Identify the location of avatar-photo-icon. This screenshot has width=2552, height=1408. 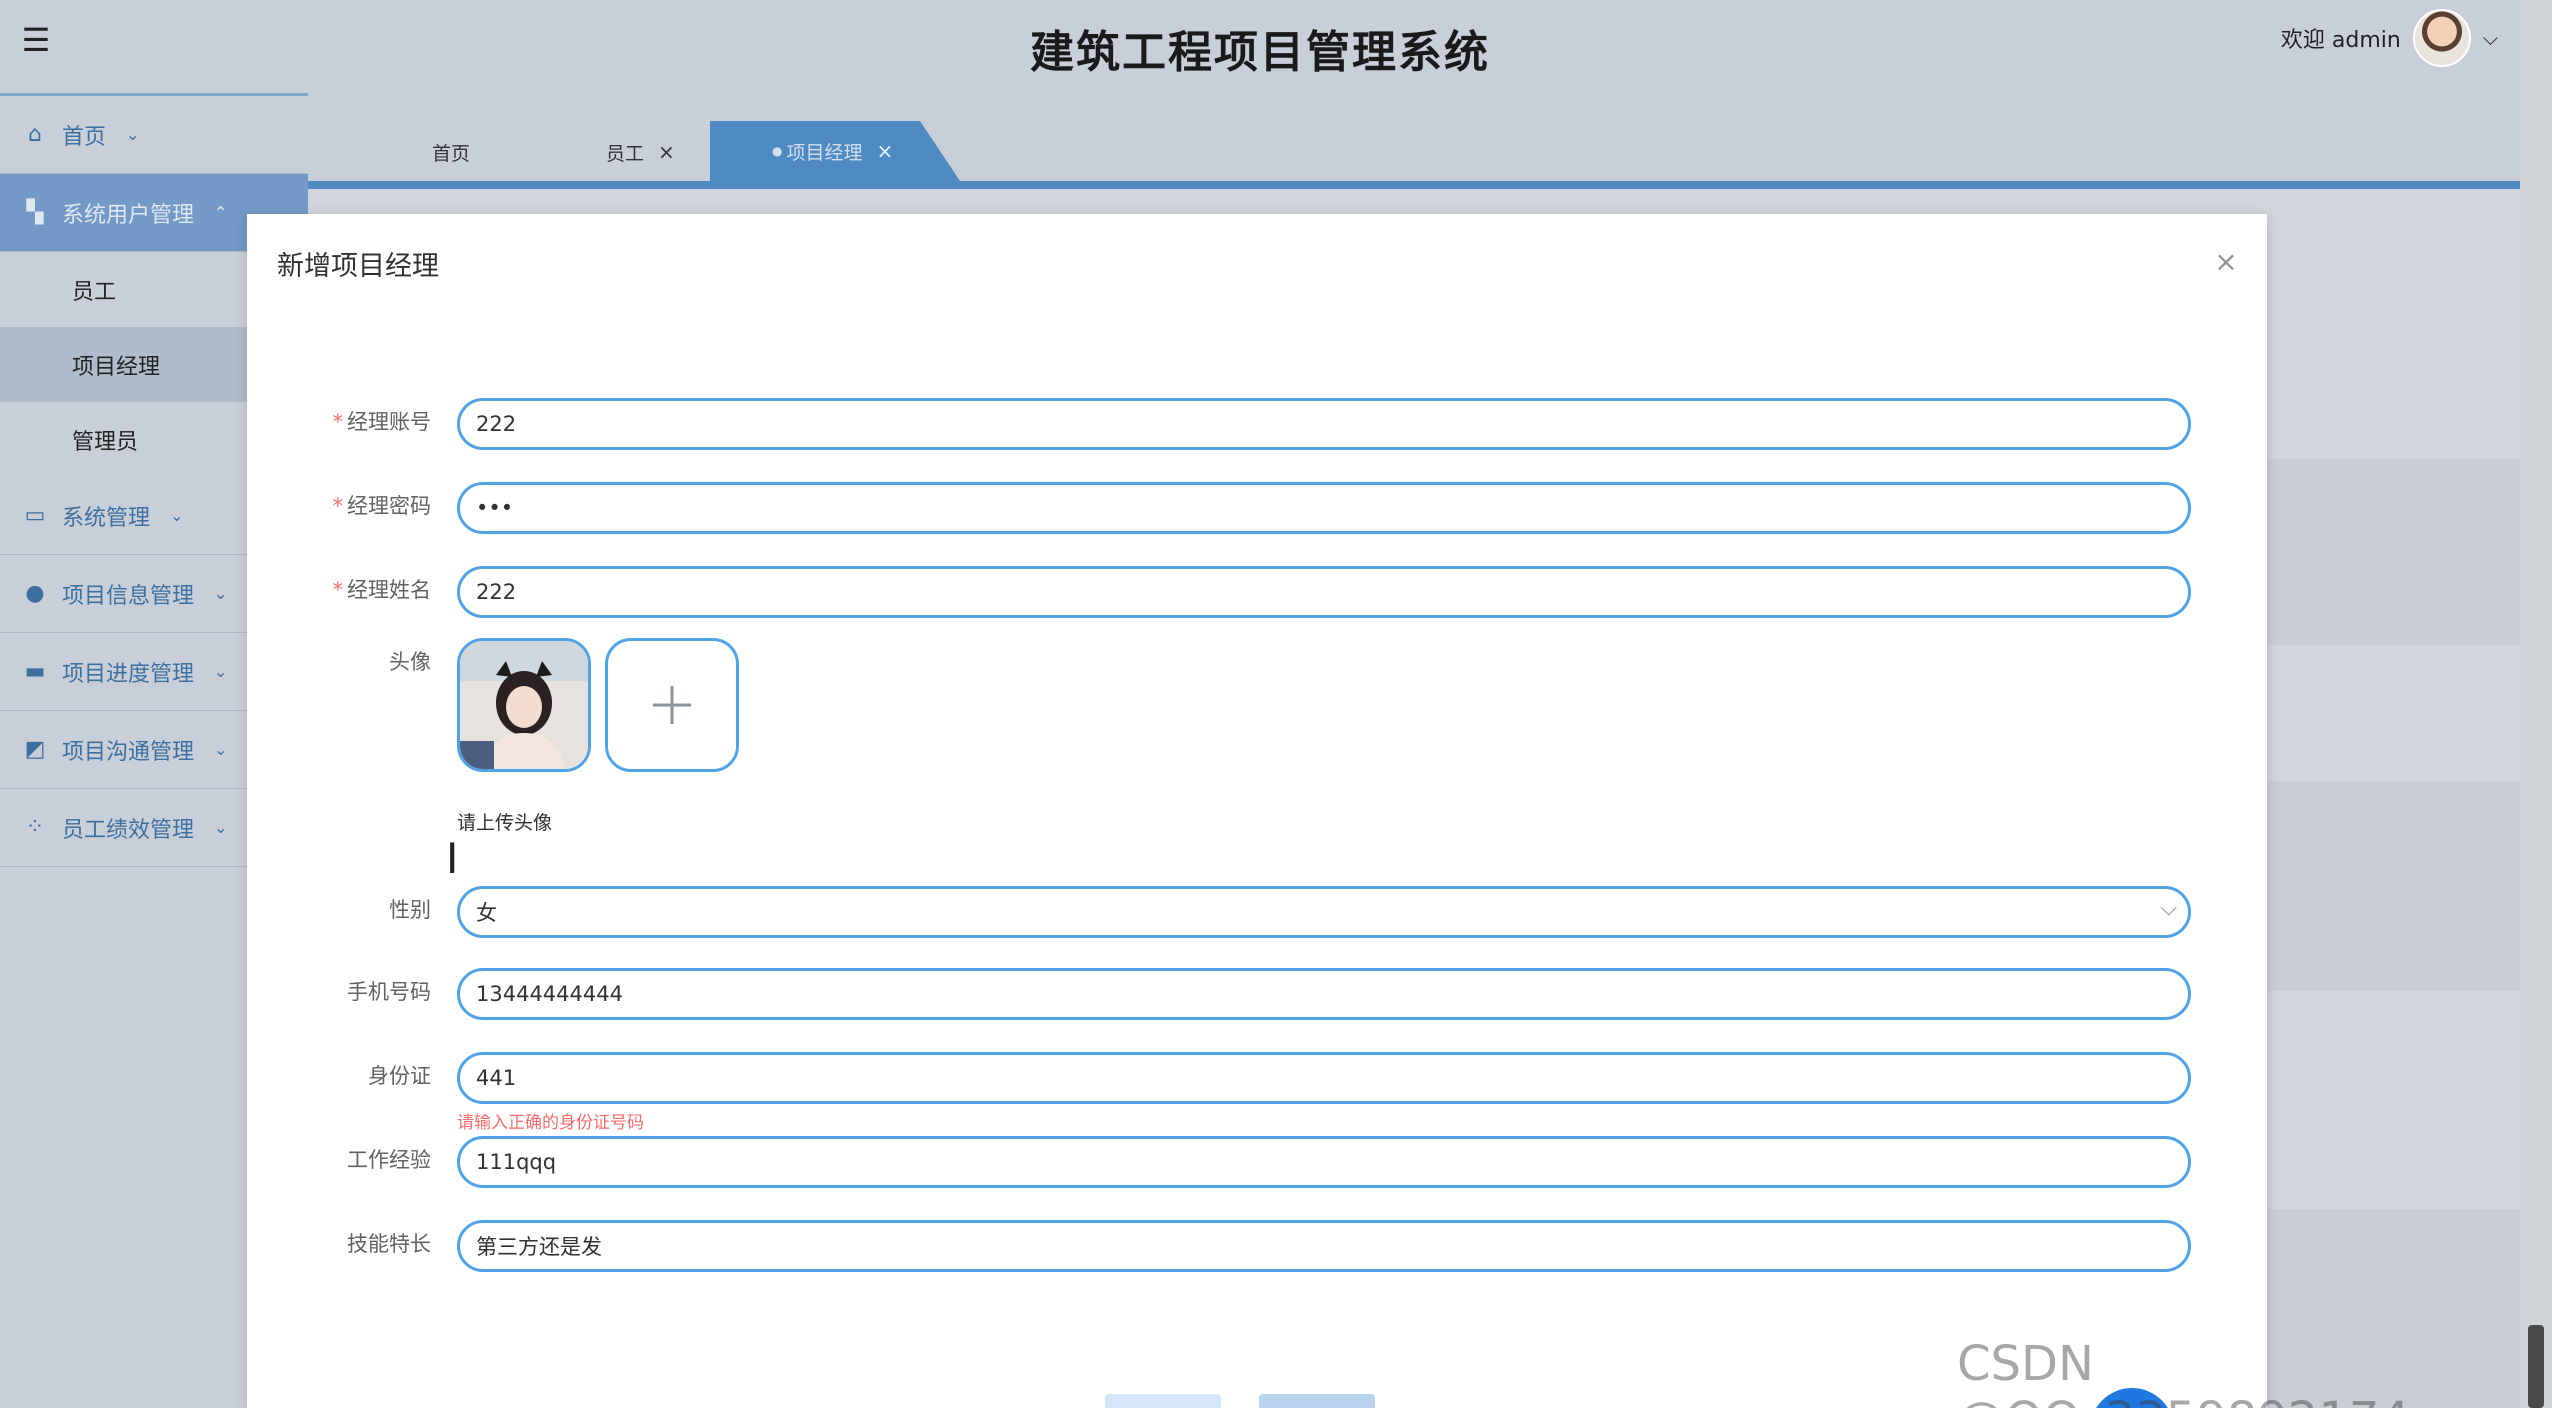
(524, 705).